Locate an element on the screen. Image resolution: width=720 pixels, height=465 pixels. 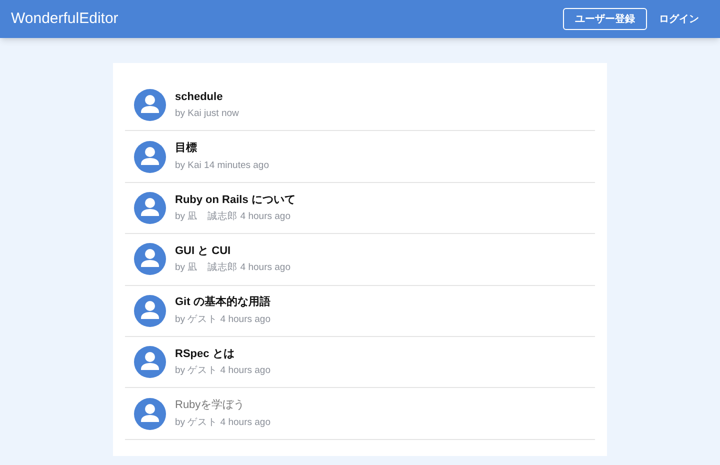
brand-title: WonderfulEditor is located at coordinates (64, 19).